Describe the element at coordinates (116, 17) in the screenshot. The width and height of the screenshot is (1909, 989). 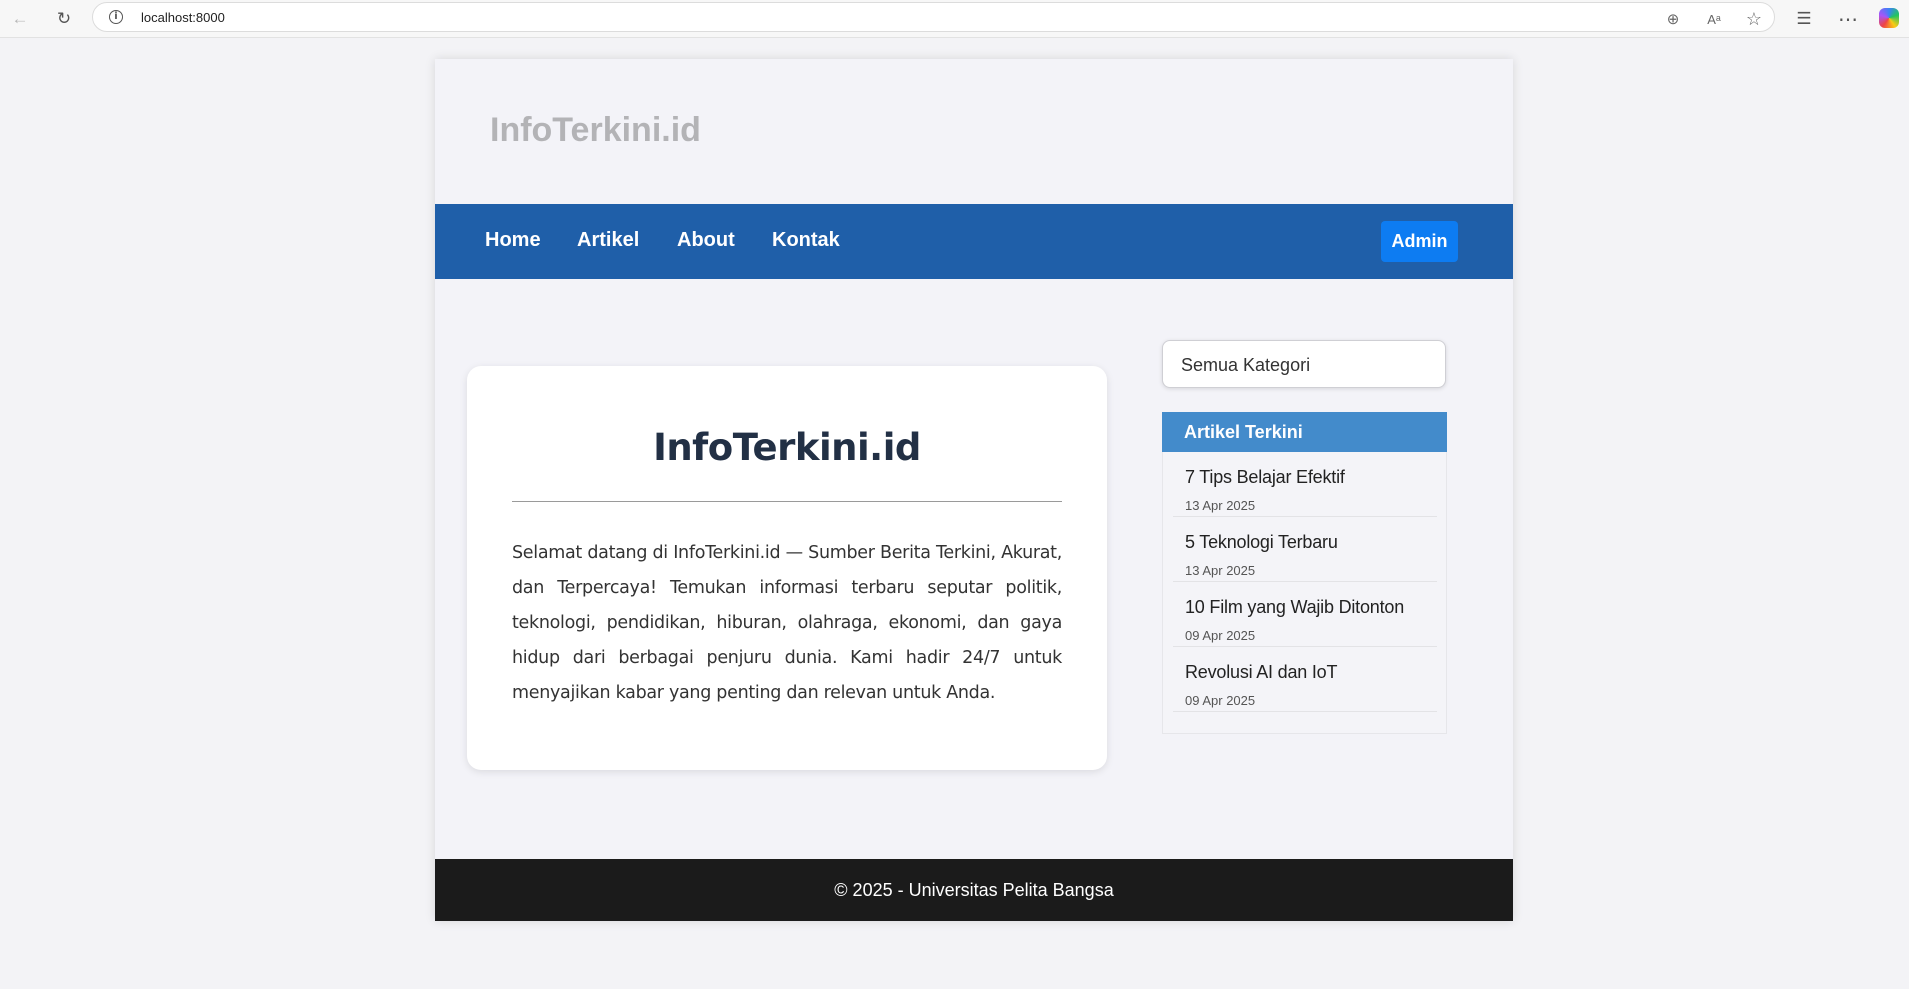
I see `site-info-icon: i` at that location.